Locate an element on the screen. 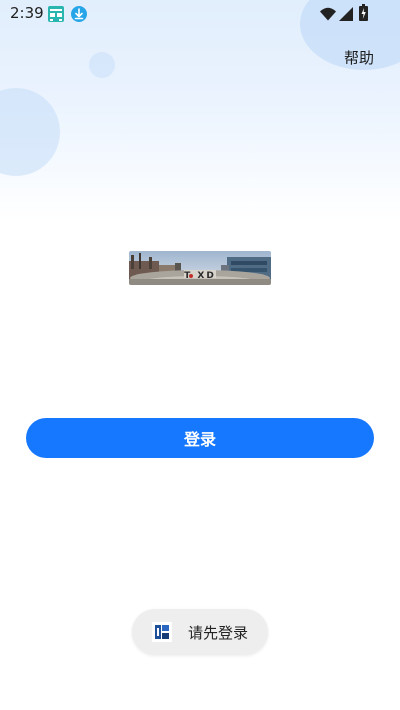  help-link: 帮助 is located at coordinates (359, 57).